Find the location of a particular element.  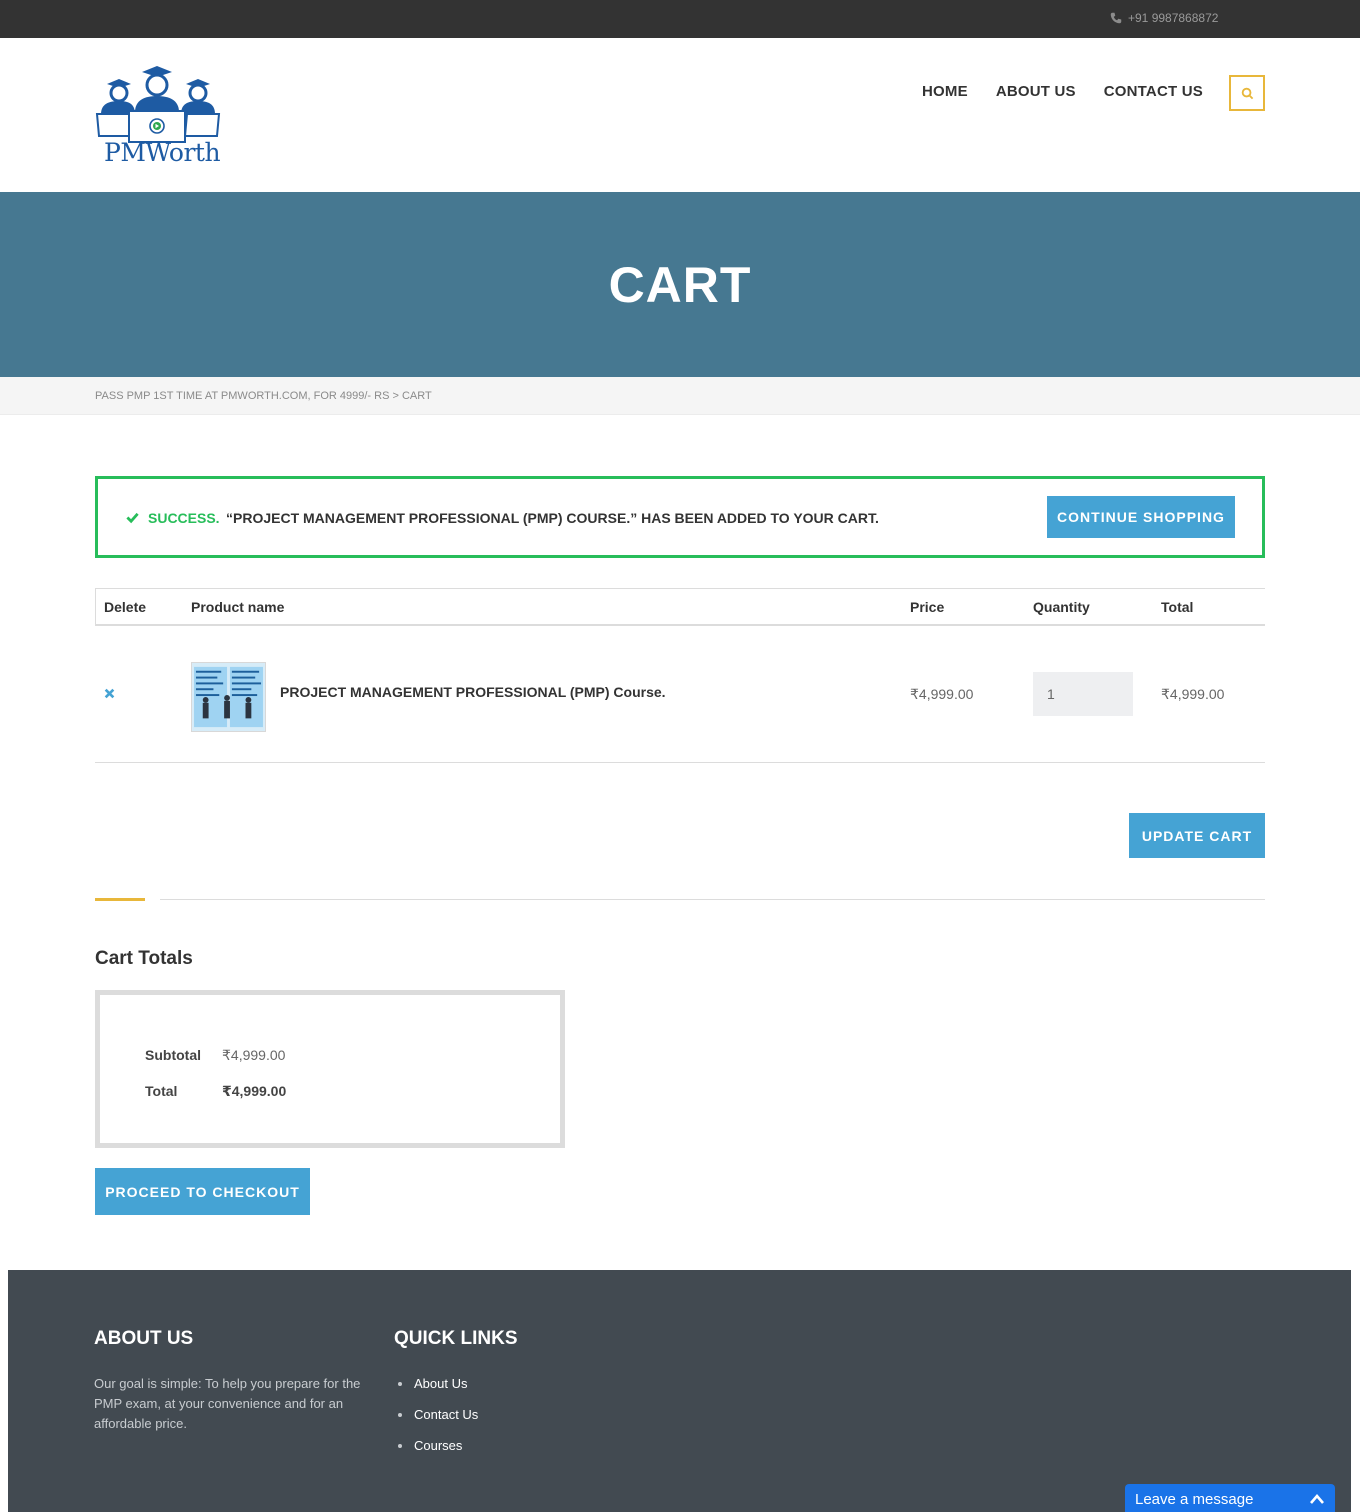

update-cart-button: UPDATE CART is located at coordinates (1197, 835).